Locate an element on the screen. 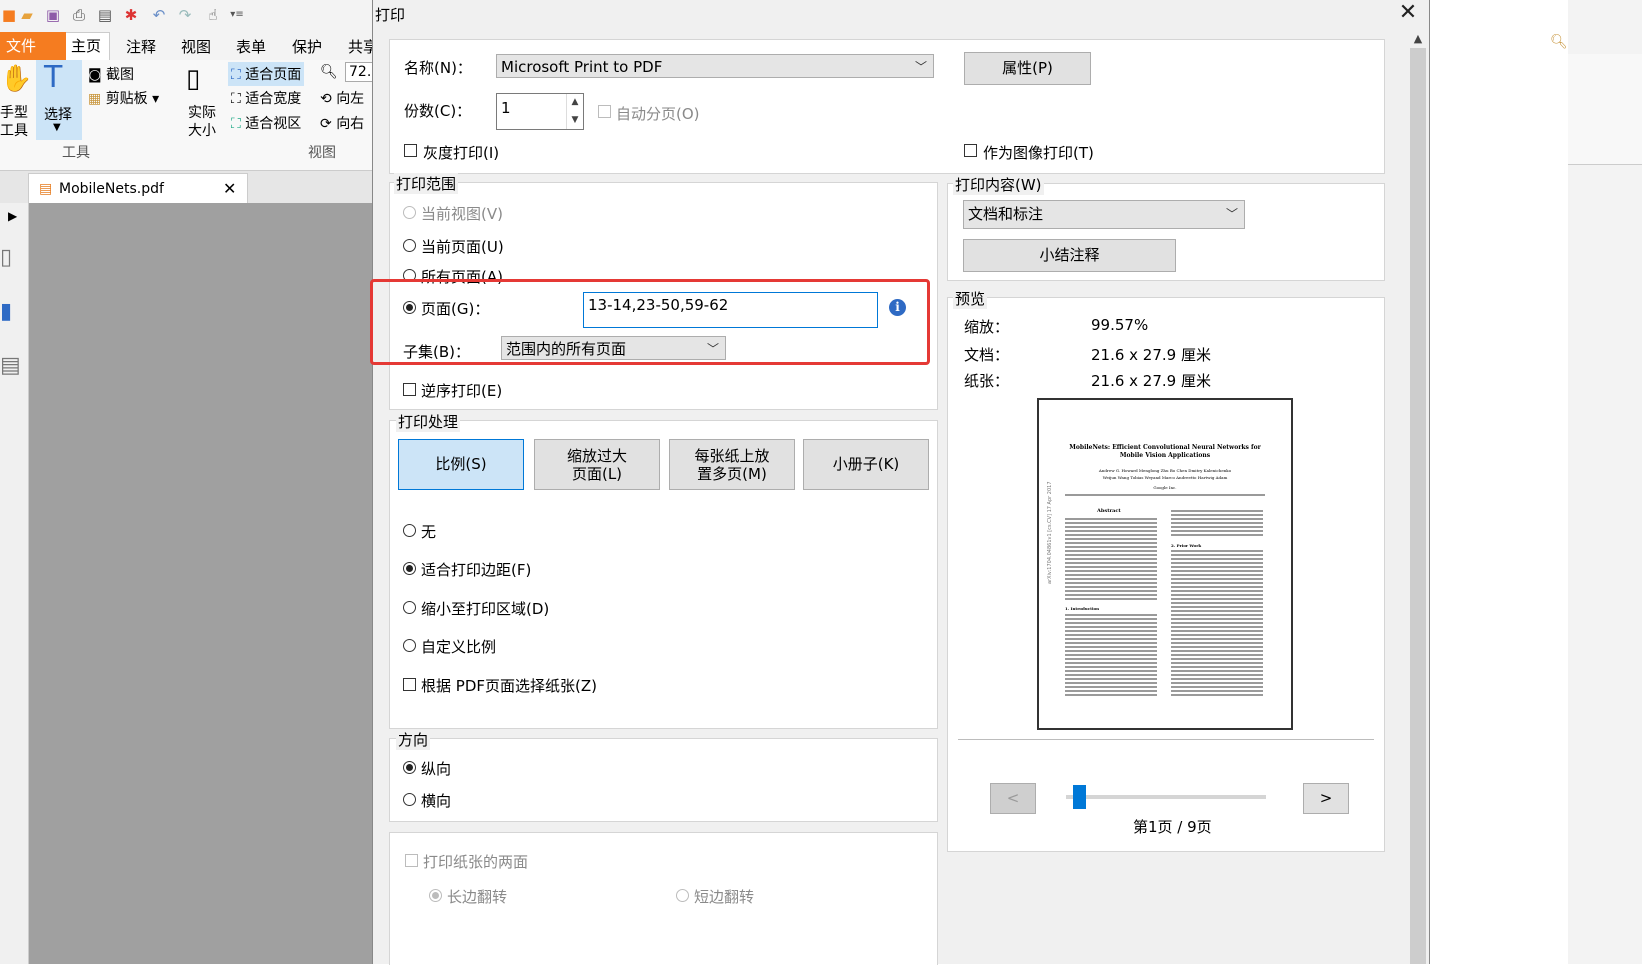  select-button: T 选择 ▼ is located at coordinates (59, 100).